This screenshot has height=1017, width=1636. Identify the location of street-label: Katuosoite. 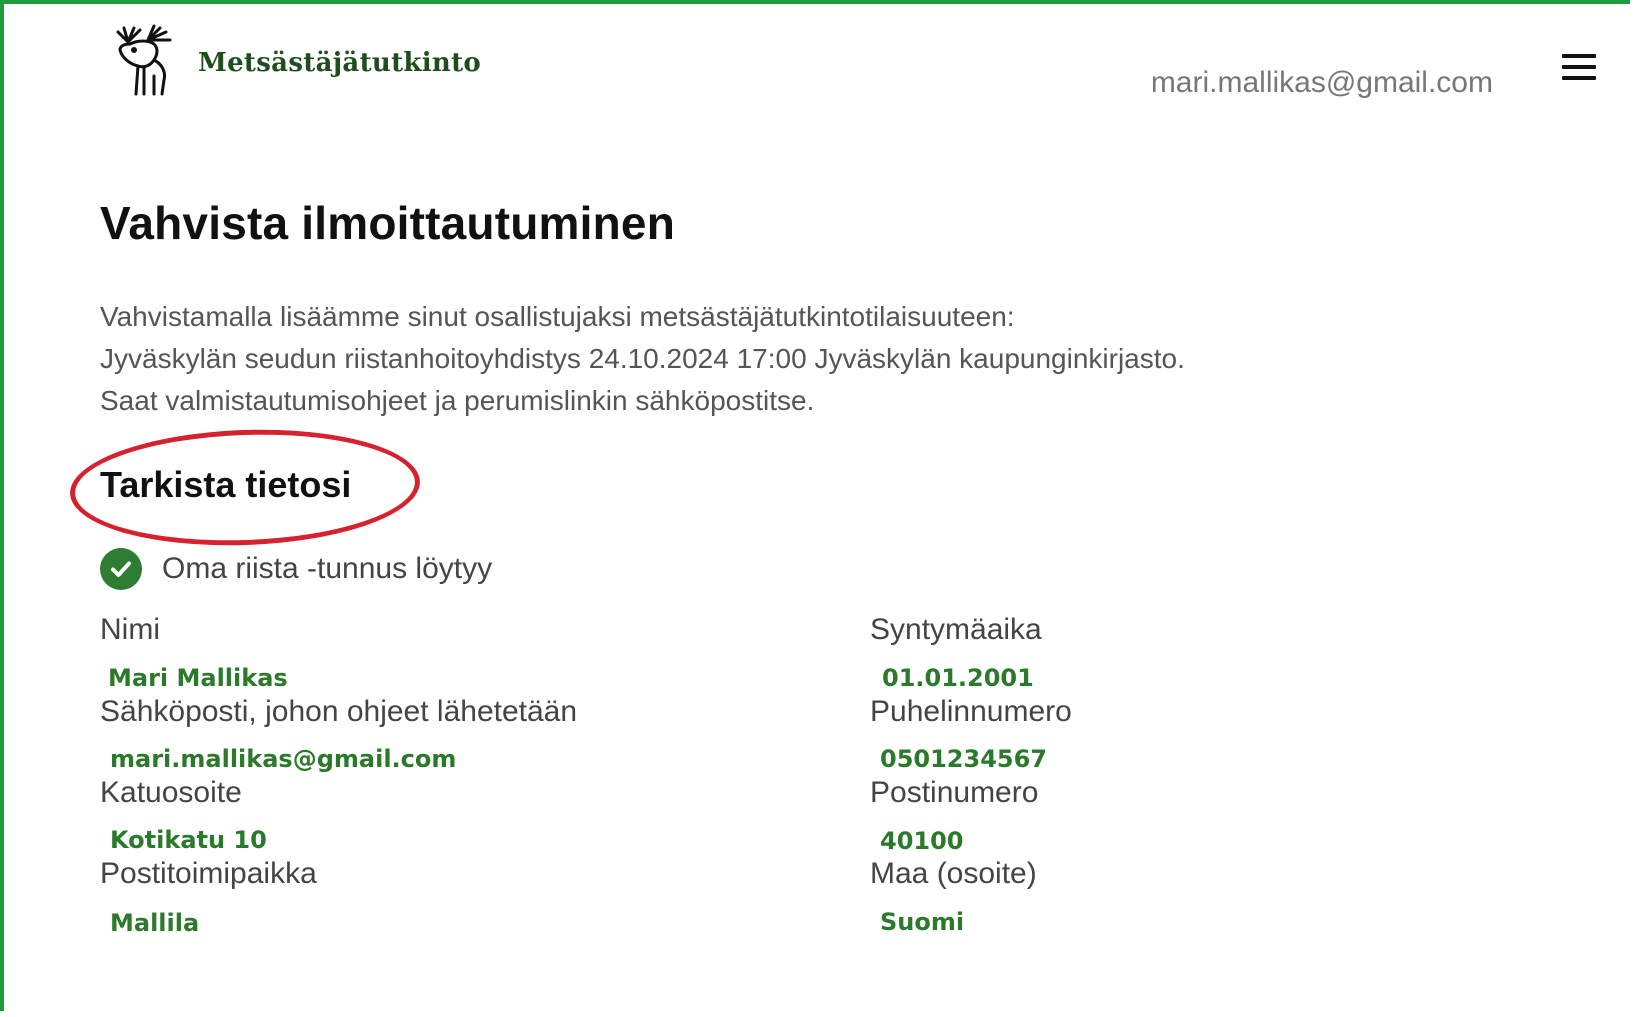
(171, 792).